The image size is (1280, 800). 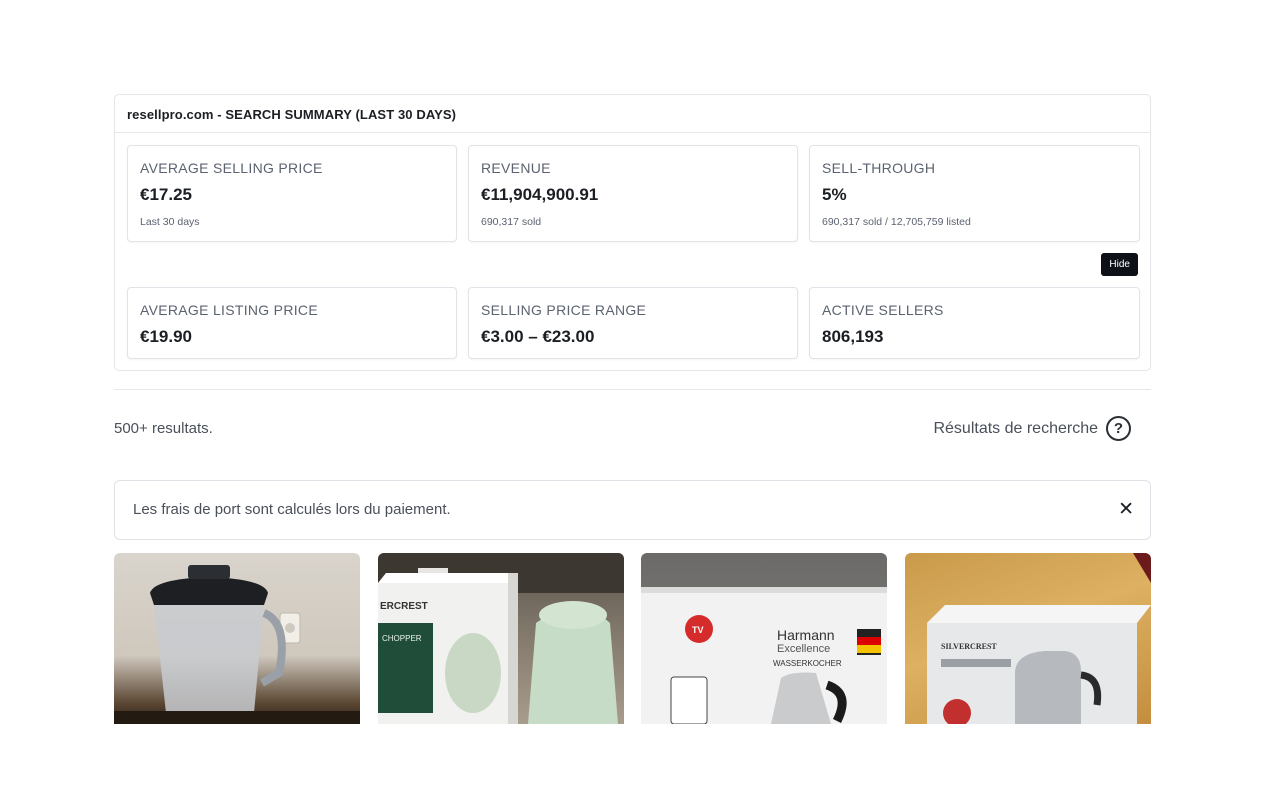 I want to click on stat-card-average-listing-price: AVERAGE LISTING PRICE €19.90, so click(x=292, y=323).